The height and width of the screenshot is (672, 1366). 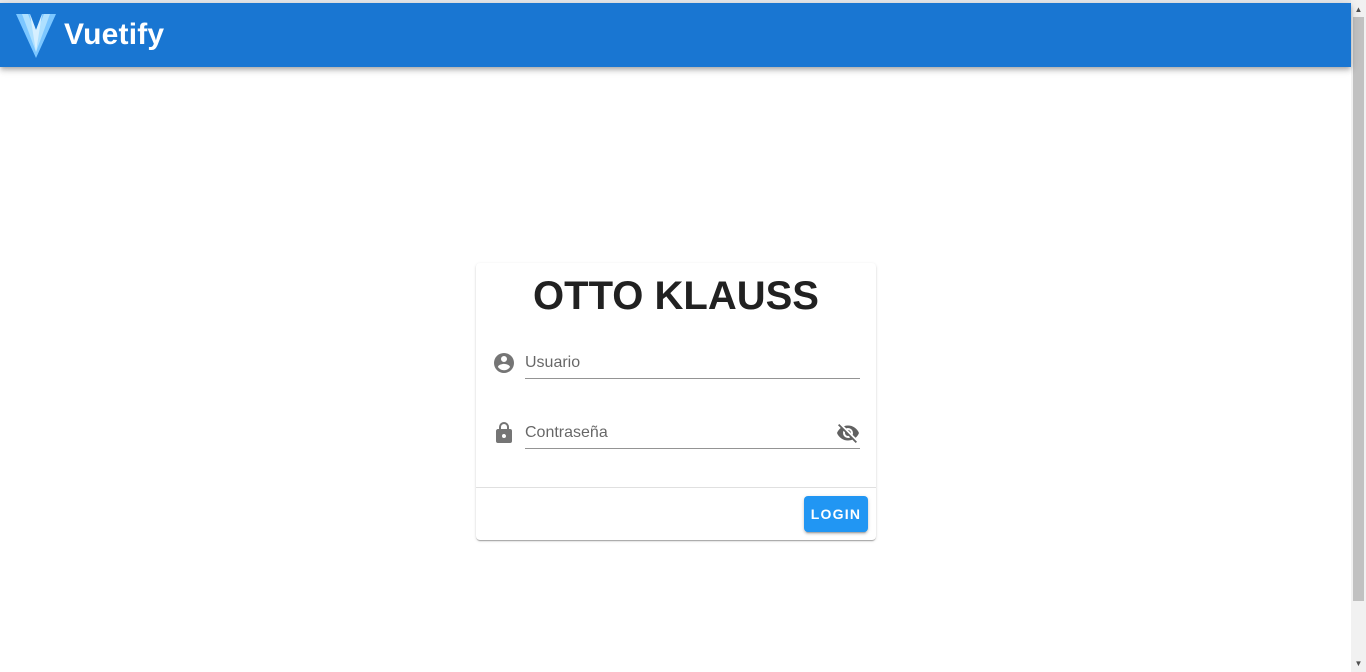 What do you see at coordinates (1358, 9) in the screenshot?
I see `scroll-up-arrow-icon: ▲` at bounding box center [1358, 9].